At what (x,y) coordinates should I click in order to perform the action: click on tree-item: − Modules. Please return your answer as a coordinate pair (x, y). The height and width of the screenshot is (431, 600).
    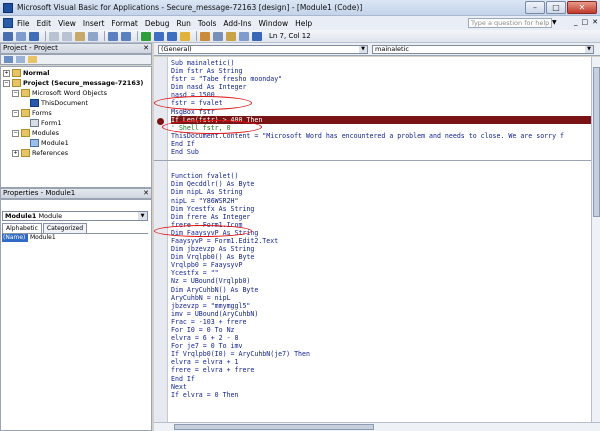
    Looking at the image, I should click on (76, 133).